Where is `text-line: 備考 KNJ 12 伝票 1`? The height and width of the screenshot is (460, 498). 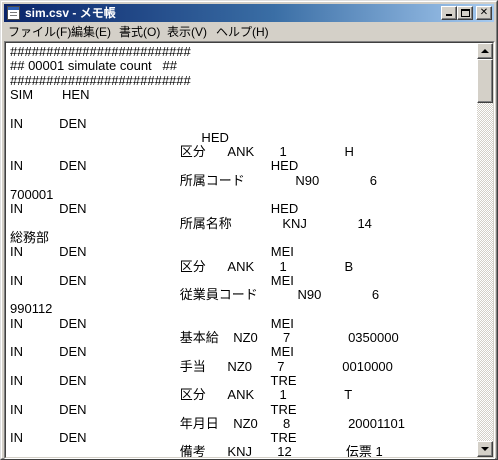 text-line: 備考 KNJ 12 伝票 1 is located at coordinates (196, 450).